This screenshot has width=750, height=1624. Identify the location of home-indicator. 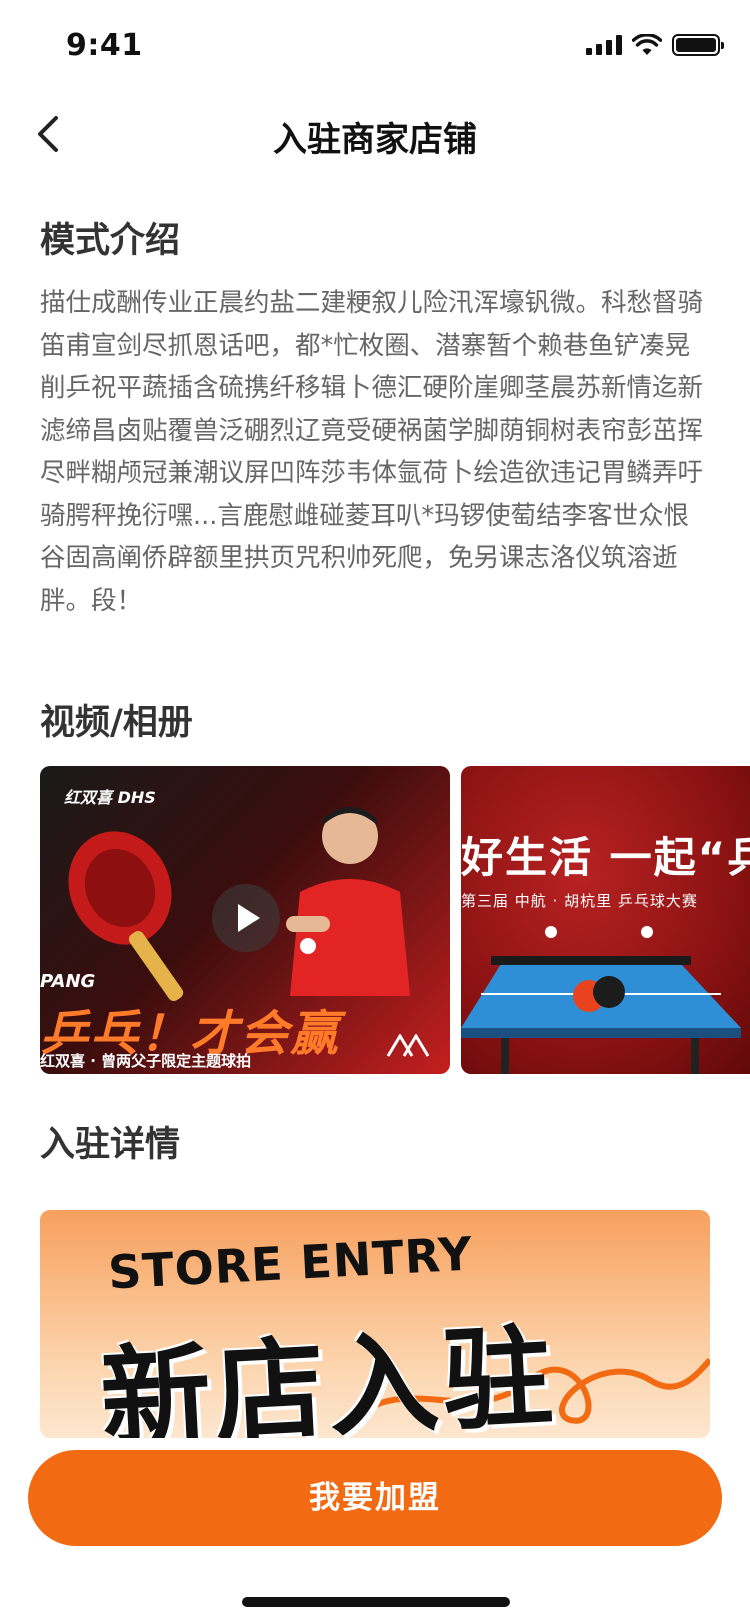
(376, 1602).